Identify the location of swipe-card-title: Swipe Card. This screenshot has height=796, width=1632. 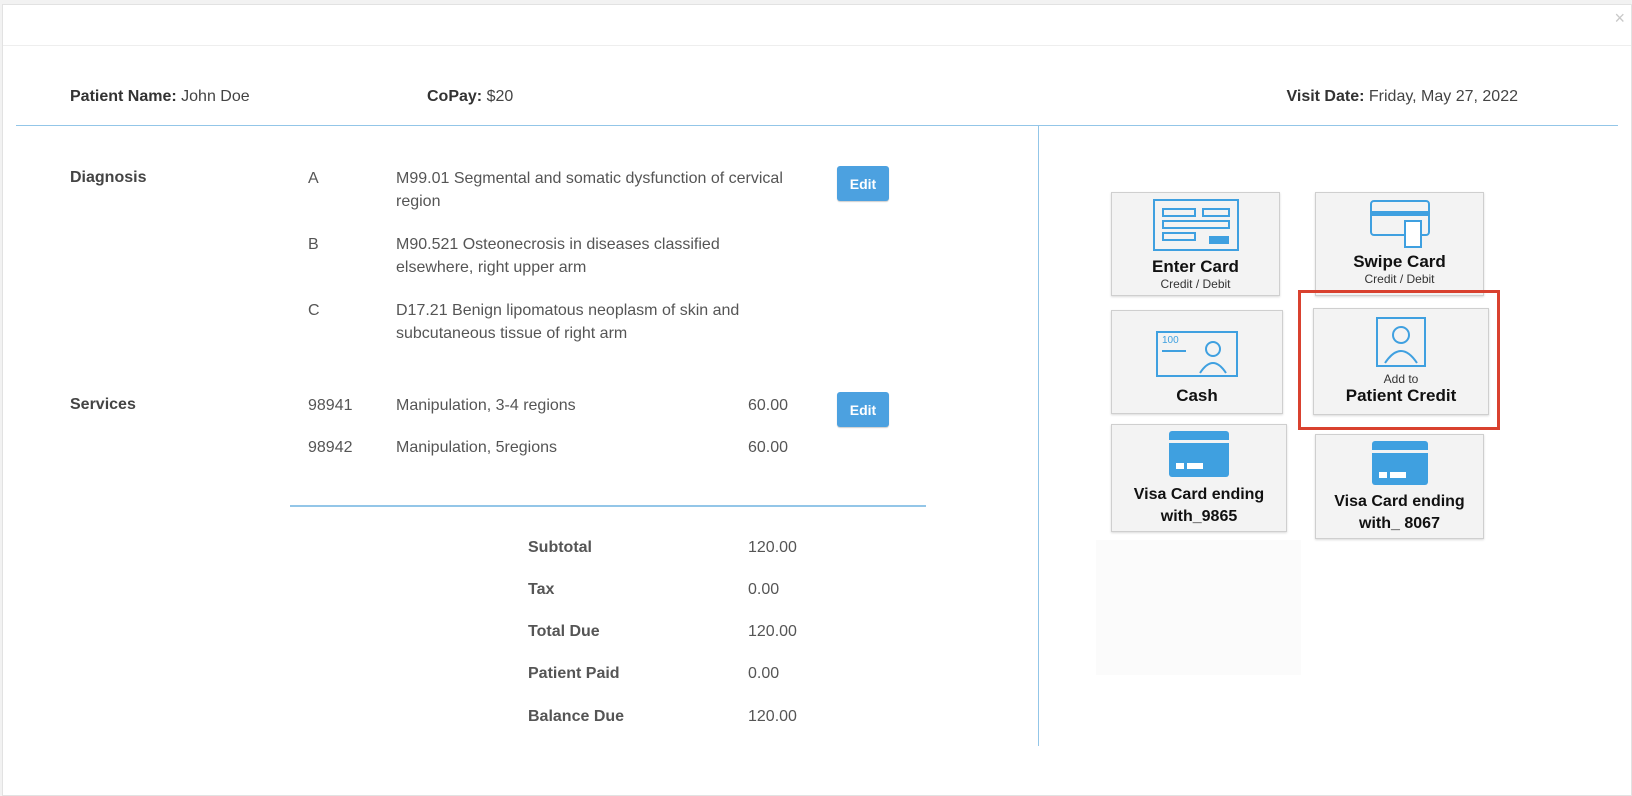
(1399, 261).